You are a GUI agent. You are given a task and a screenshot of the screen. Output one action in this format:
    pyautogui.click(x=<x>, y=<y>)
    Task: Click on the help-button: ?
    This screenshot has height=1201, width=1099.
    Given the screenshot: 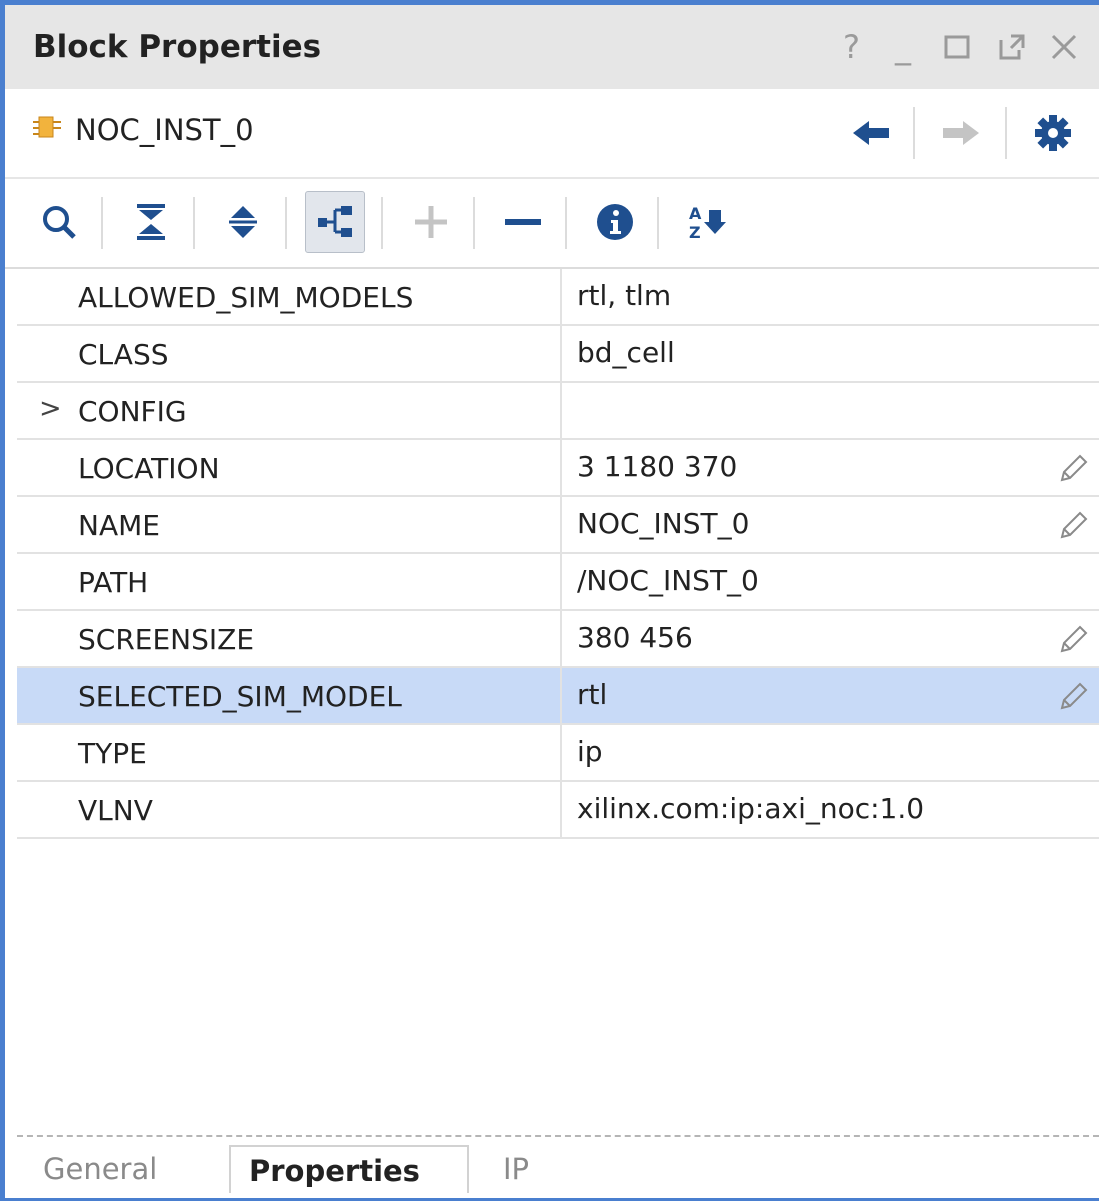 What is the action you would take?
    pyautogui.click(x=851, y=47)
    